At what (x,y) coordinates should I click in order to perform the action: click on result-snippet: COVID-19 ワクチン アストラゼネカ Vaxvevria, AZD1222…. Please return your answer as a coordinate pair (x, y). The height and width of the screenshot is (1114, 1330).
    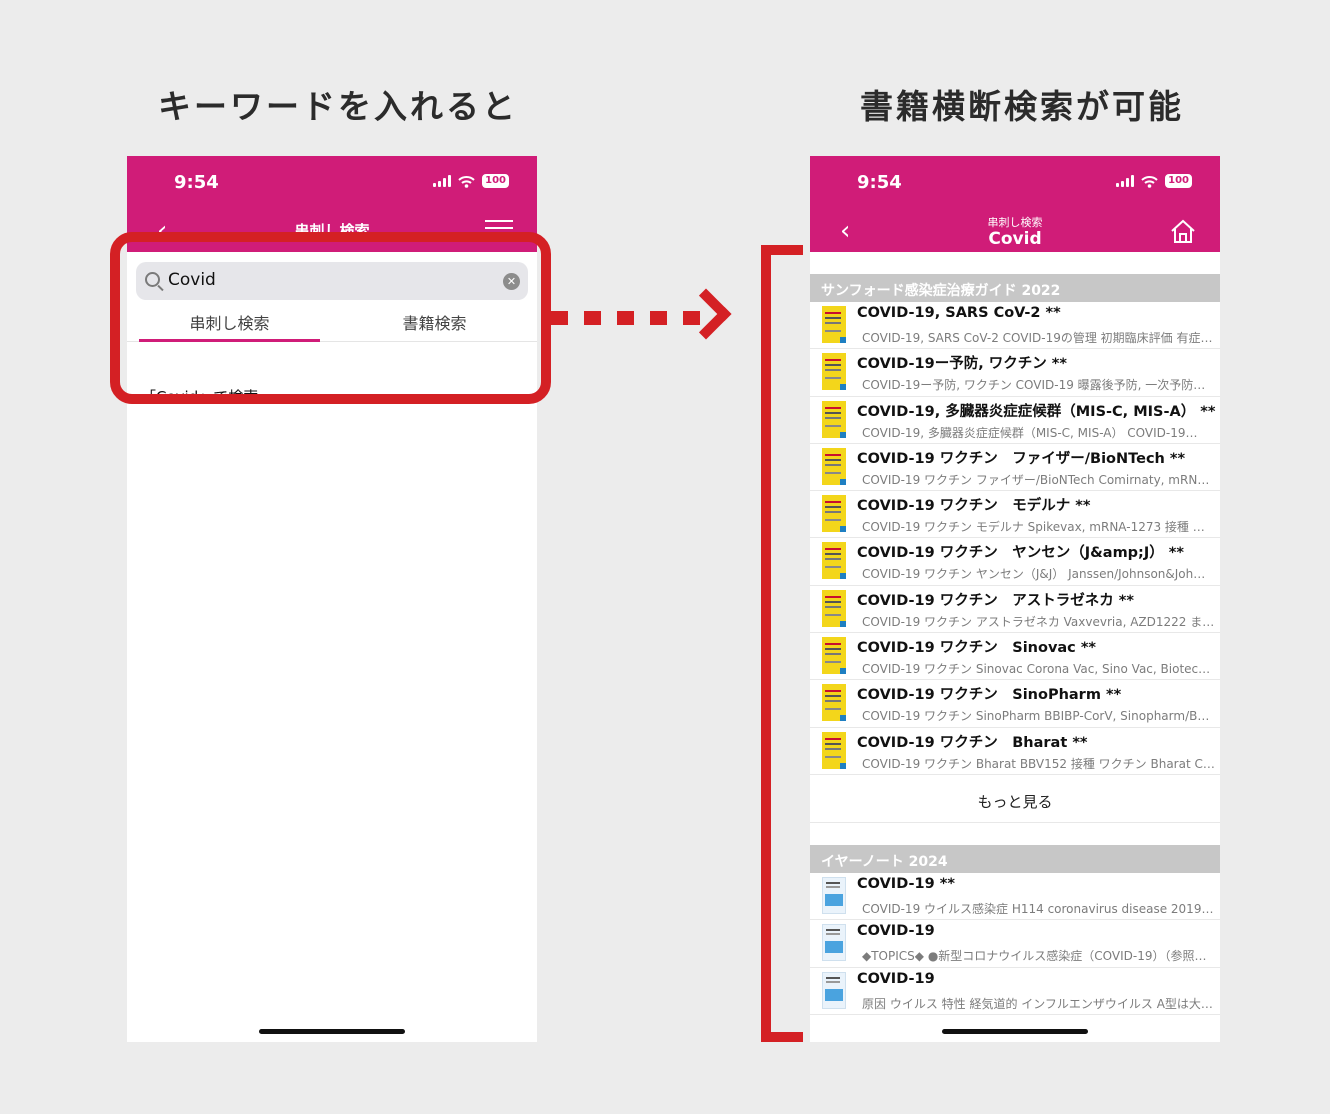
    Looking at the image, I should click on (1039, 621).